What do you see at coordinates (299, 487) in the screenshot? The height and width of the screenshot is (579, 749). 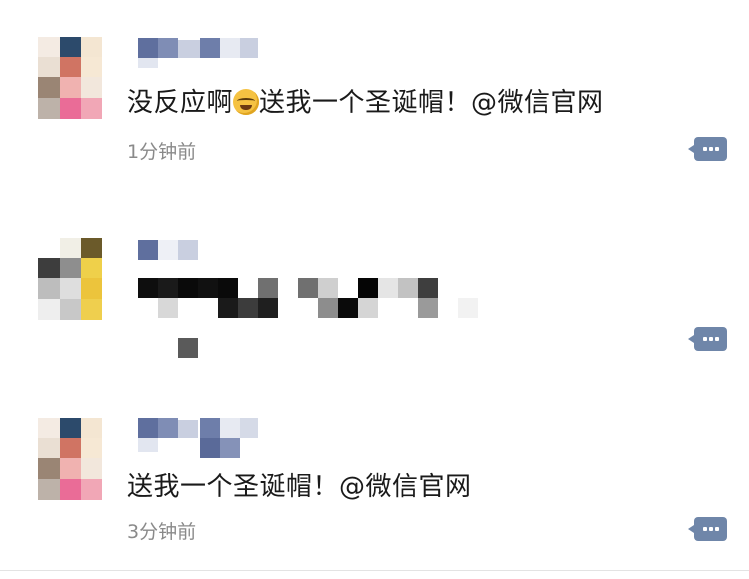 I see `post-text: 送我一个圣诞帽！@微信官网` at bounding box center [299, 487].